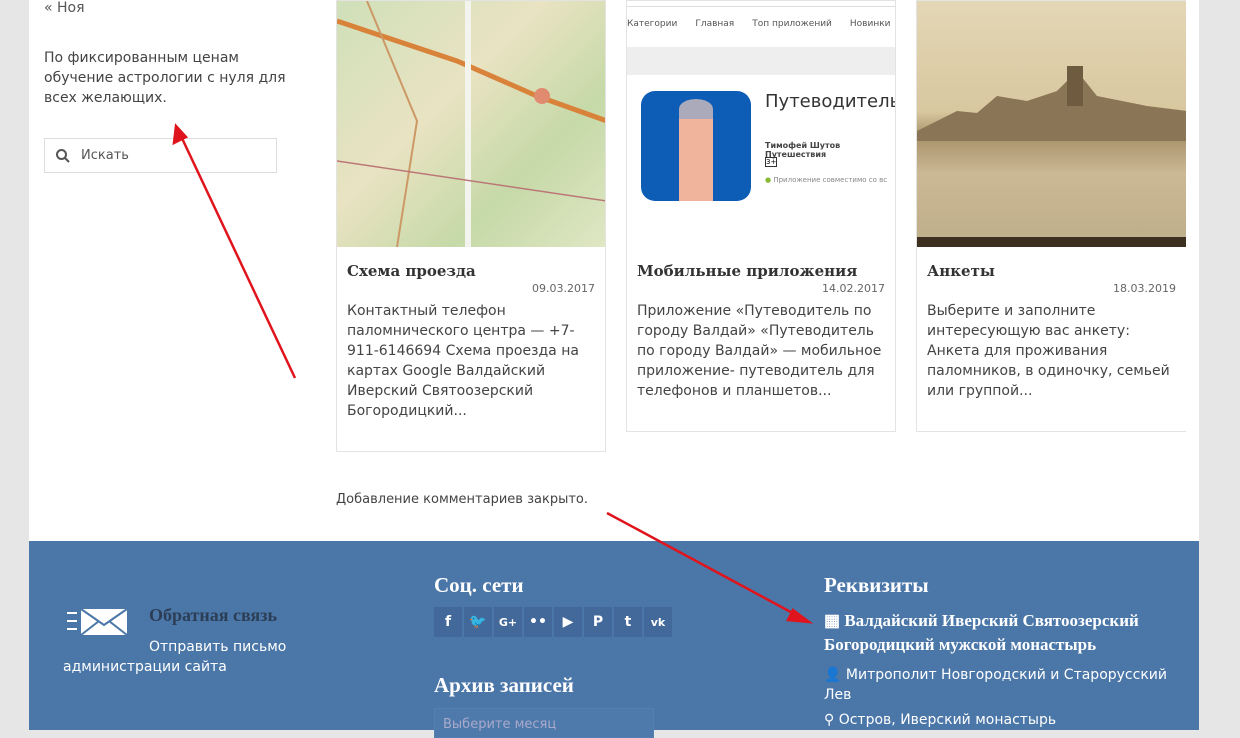 The height and width of the screenshot is (738, 1240). I want to click on post-date: 18.03.2019, so click(1144, 288).